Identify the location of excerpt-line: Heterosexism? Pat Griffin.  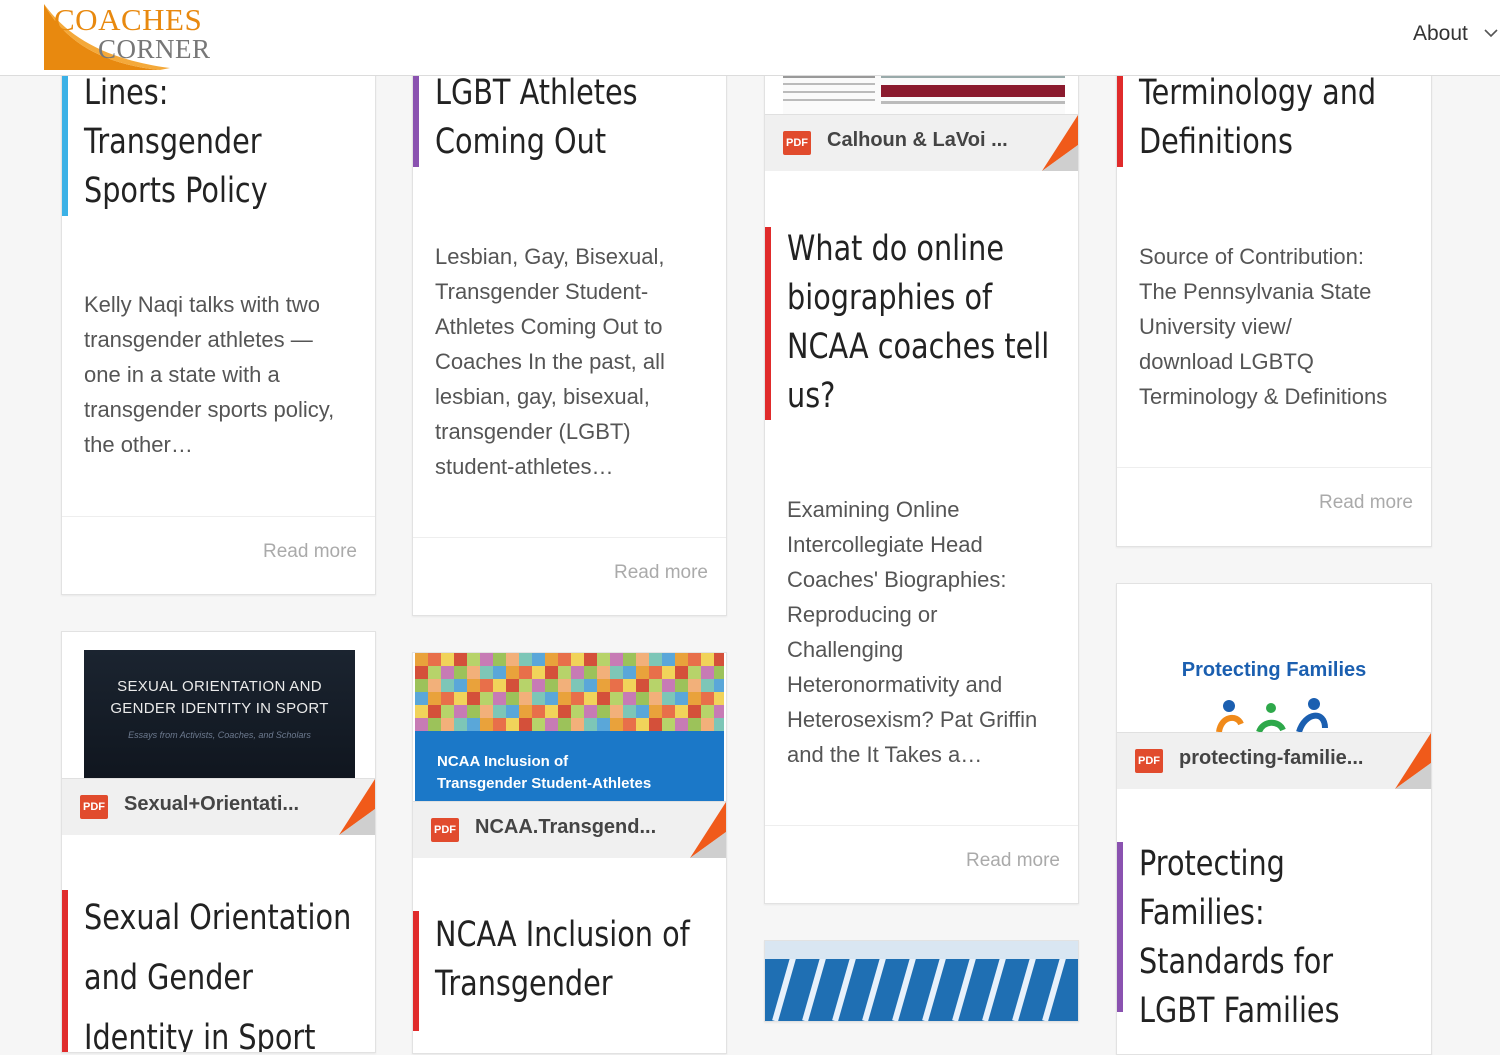
(912, 719).